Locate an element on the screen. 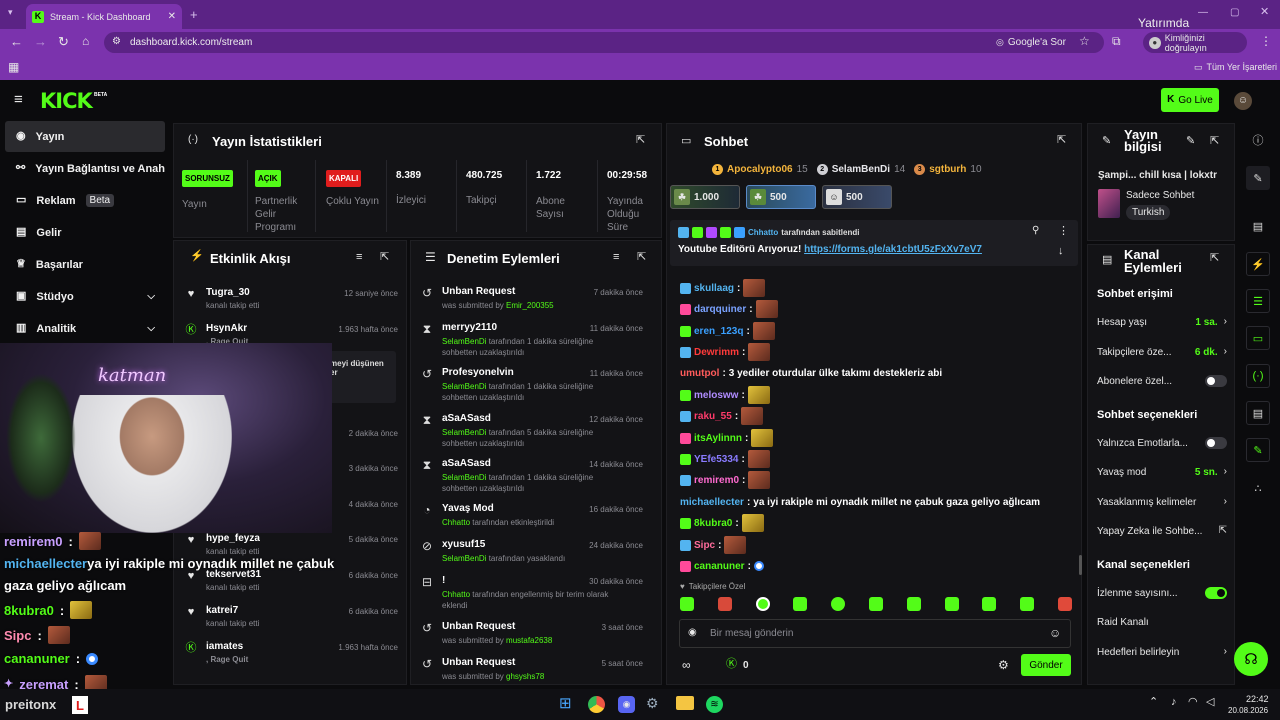  more-icon: ⋮ is located at coordinates (1063, 231).